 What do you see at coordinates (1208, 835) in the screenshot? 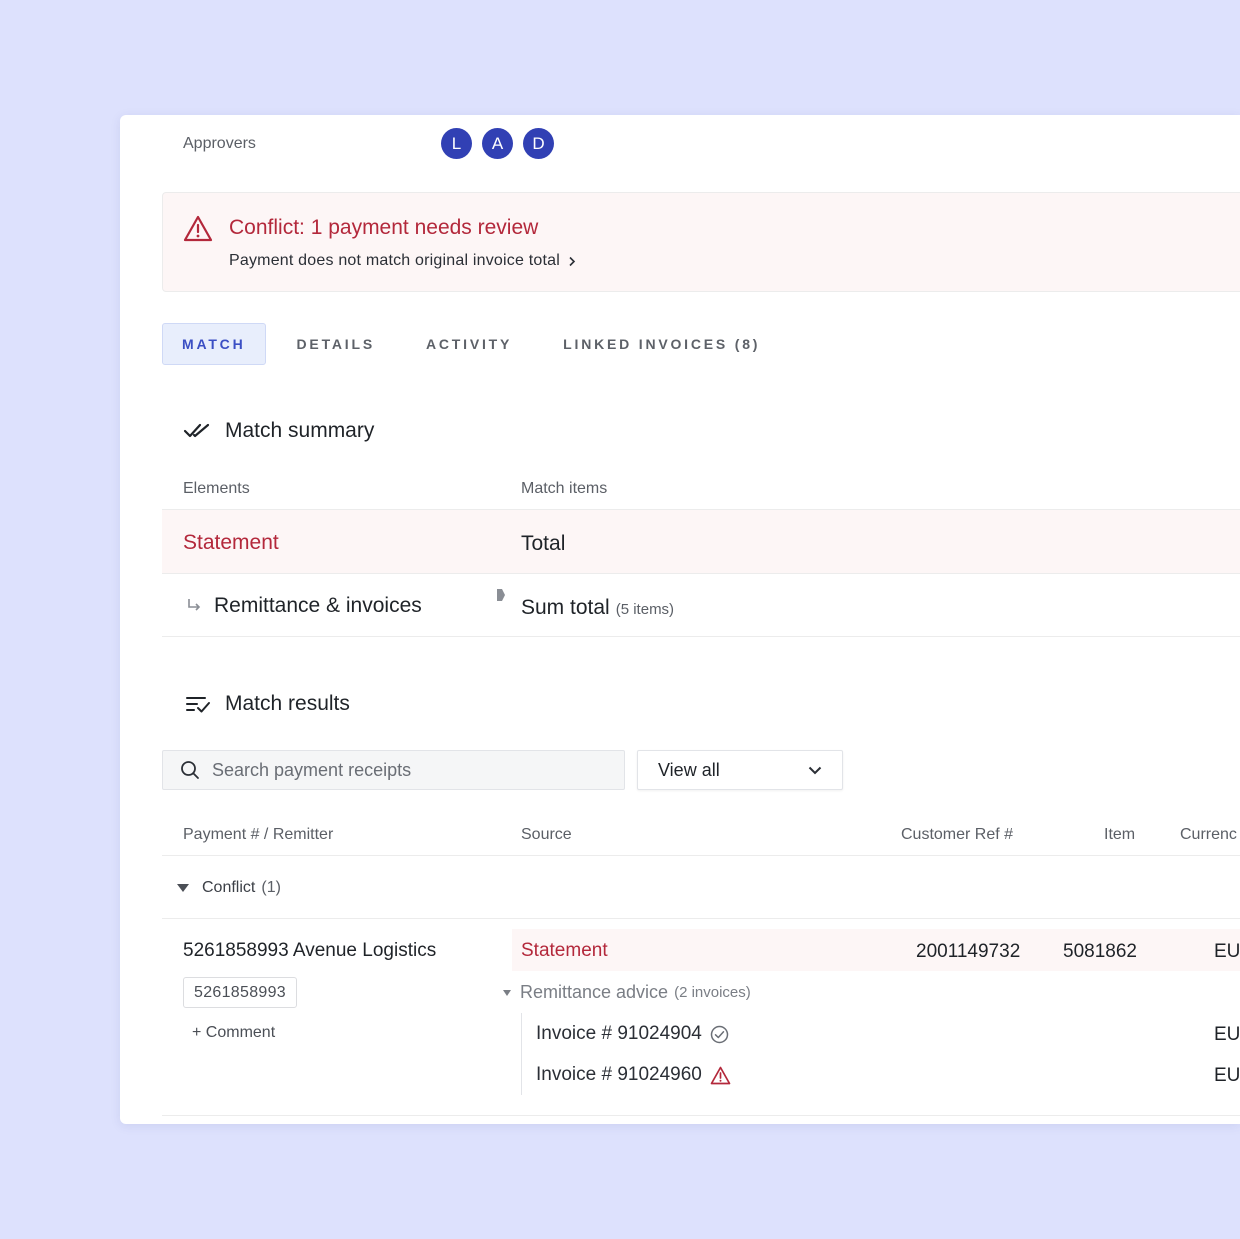
I see `column-currency: Currenc` at bounding box center [1208, 835].